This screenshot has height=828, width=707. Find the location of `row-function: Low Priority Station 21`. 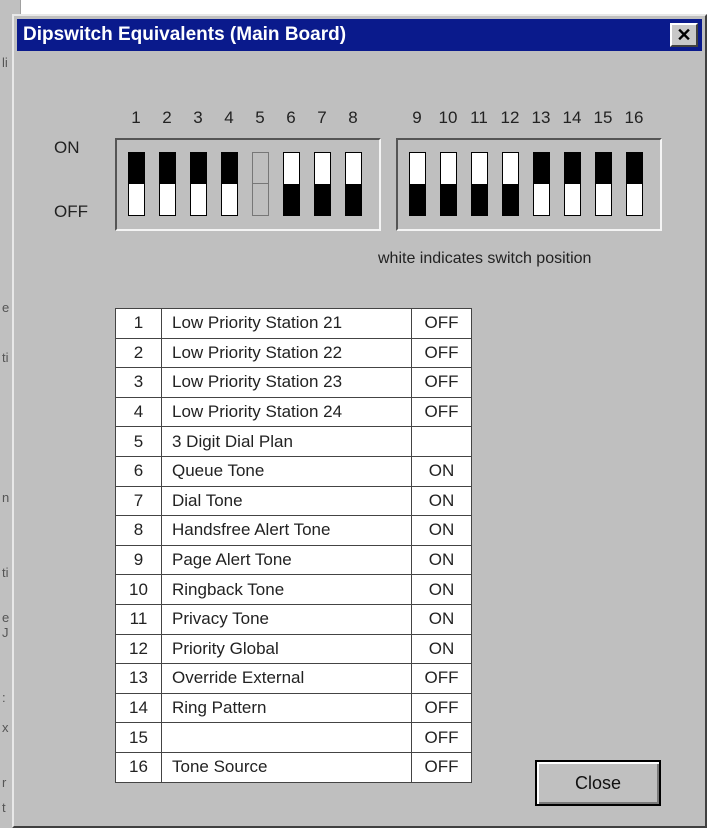

row-function: Low Priority Station 21 is located at coordinates (286, 323).